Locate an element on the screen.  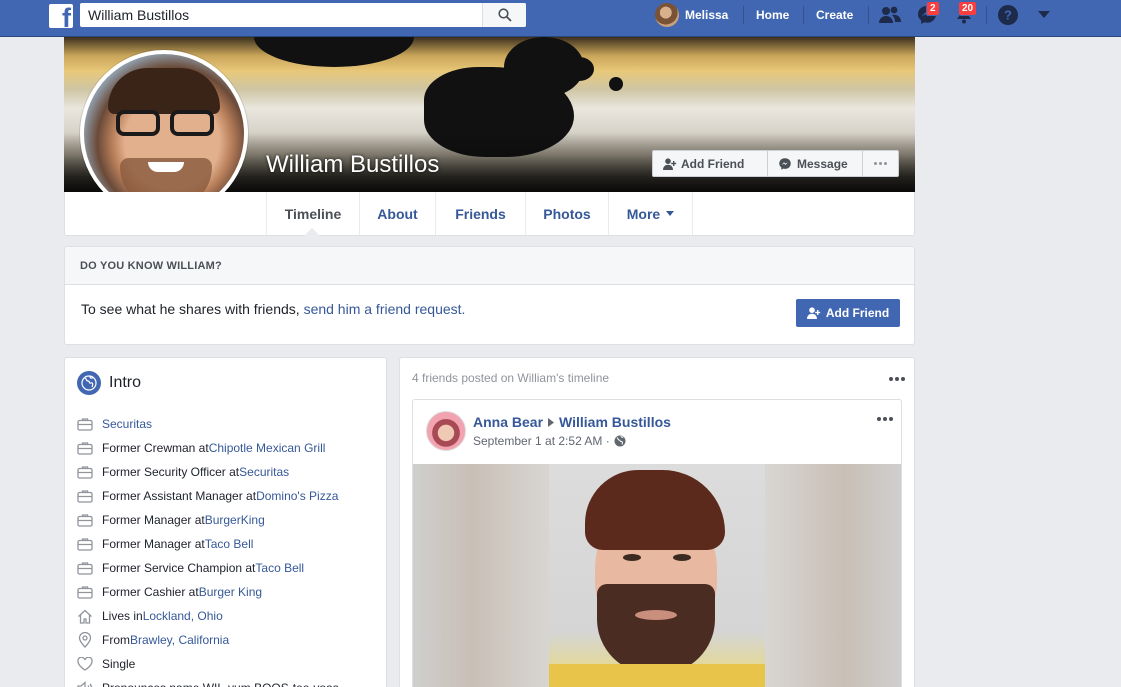
intro-item: Former Service Champion at Taco Bell is located at coordinates (208, 568).